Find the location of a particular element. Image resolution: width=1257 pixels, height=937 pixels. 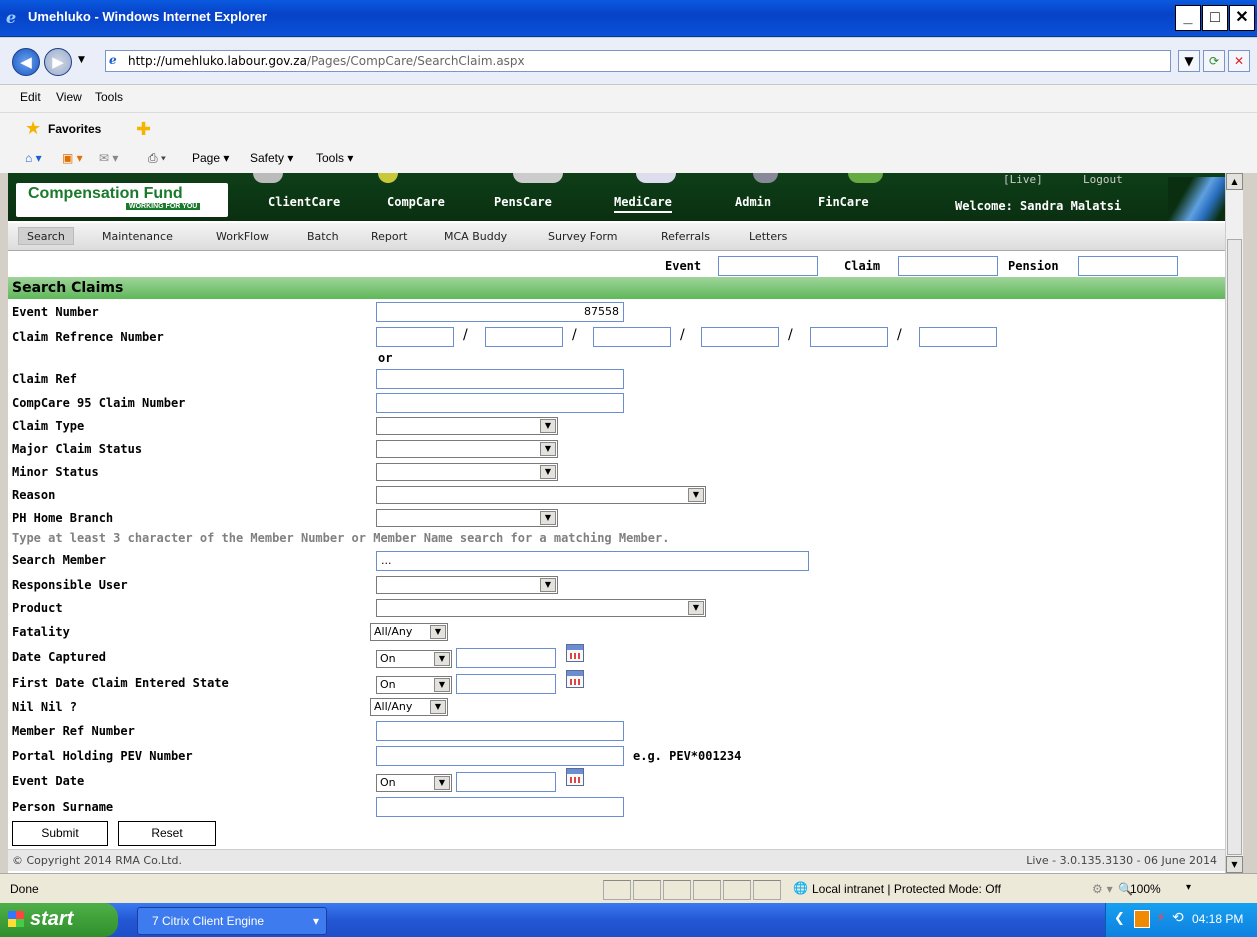

first-date-input is located at coordinates (506, 684).